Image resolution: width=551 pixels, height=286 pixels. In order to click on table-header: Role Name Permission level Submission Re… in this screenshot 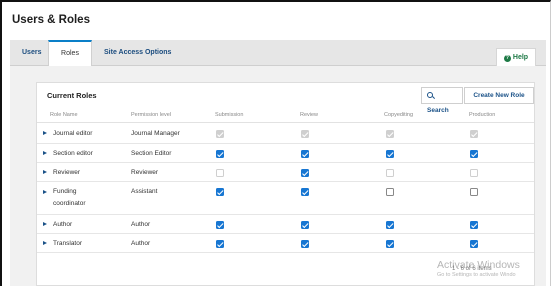, I will do `click(285, 116)`.